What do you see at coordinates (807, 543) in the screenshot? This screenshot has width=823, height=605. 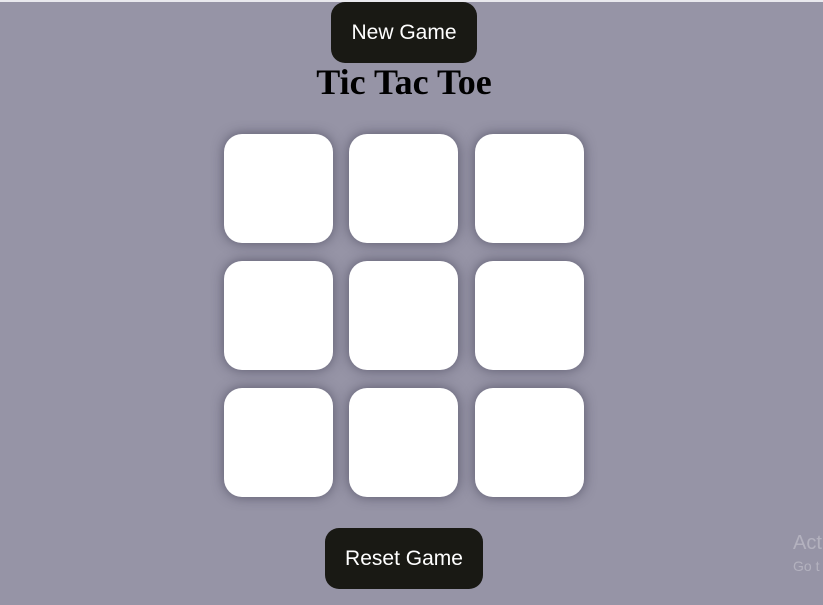 I see `watermark-line-1: Act` at bounding box center [807, 543].